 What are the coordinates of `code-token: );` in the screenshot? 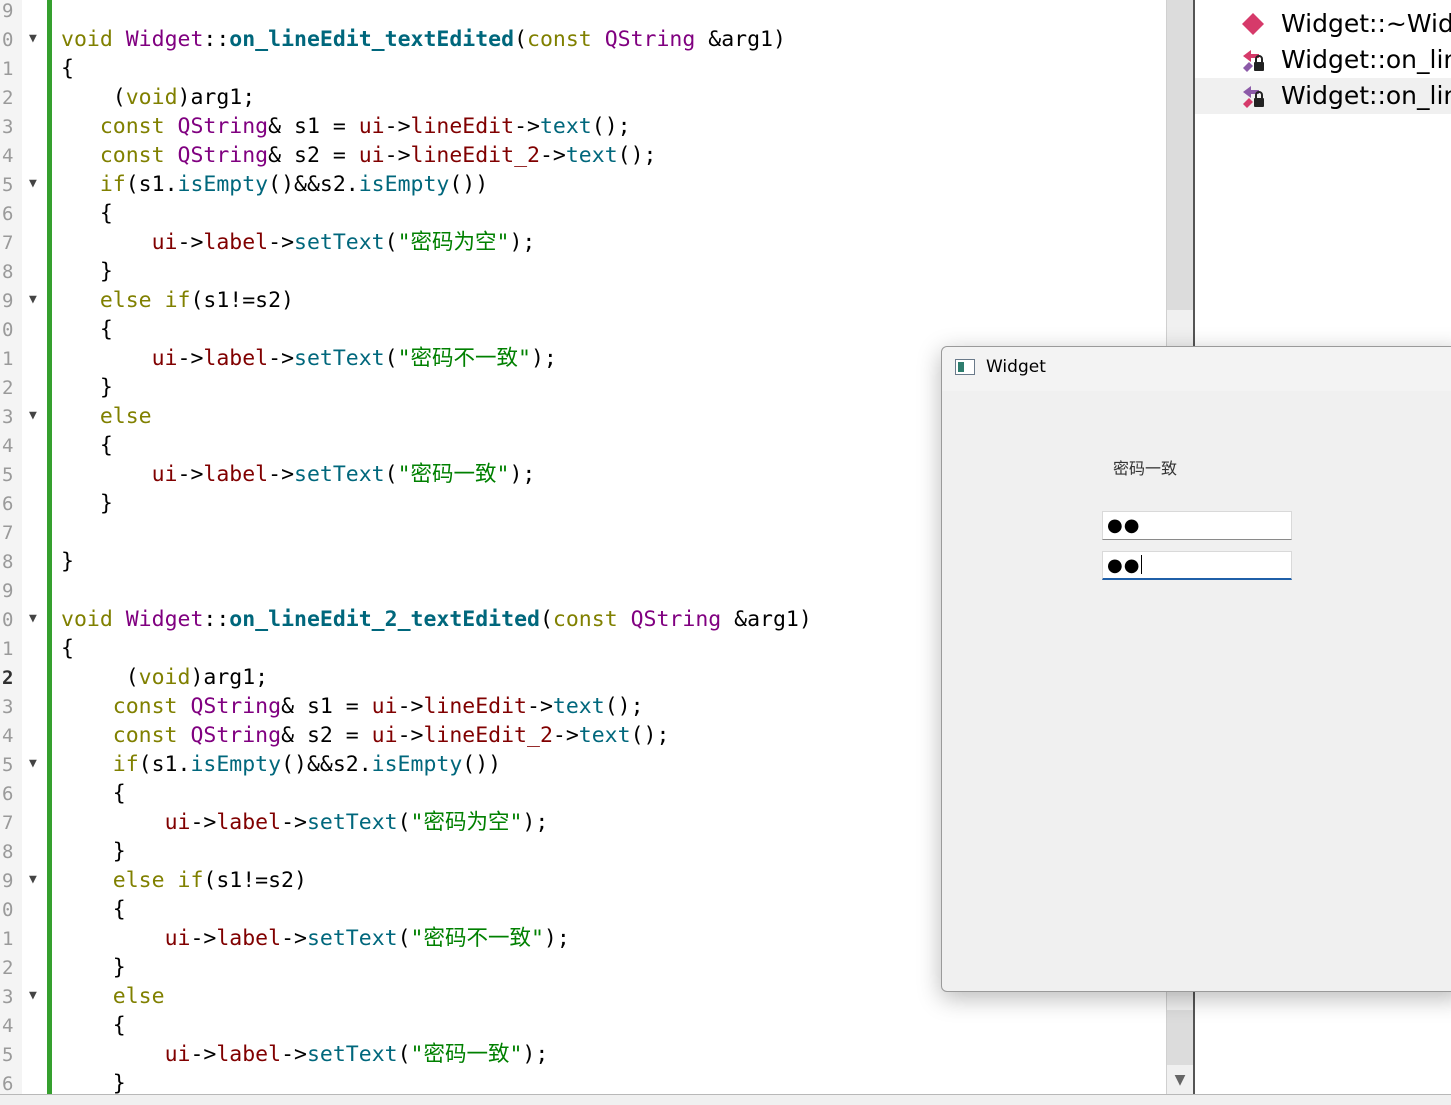 It's located at (535, 822).